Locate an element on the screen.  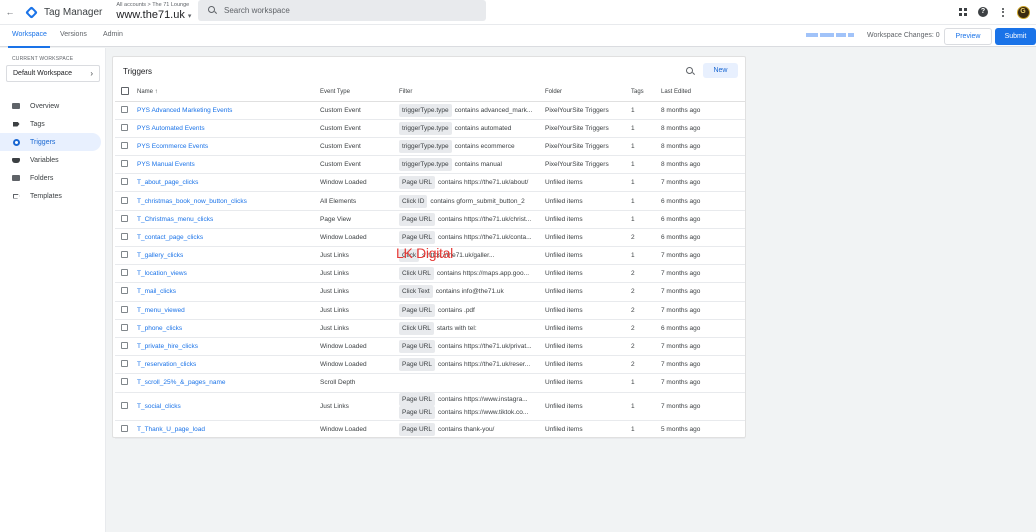
submit-button: Submit is located at coordinates (1015, 36).